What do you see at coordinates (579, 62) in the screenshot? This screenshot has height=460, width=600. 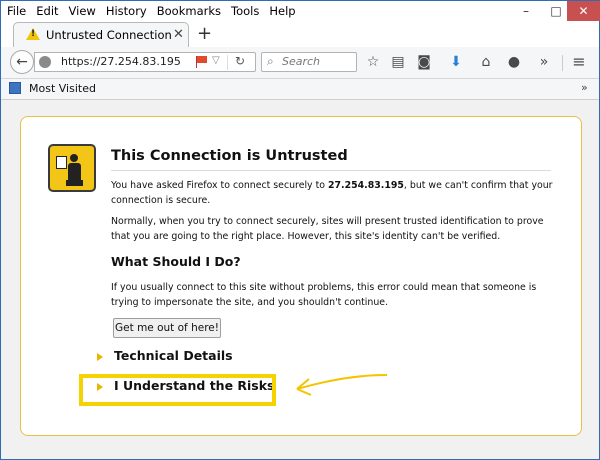 I see `menu-icon: ≡` at bounding box center [579, 62].